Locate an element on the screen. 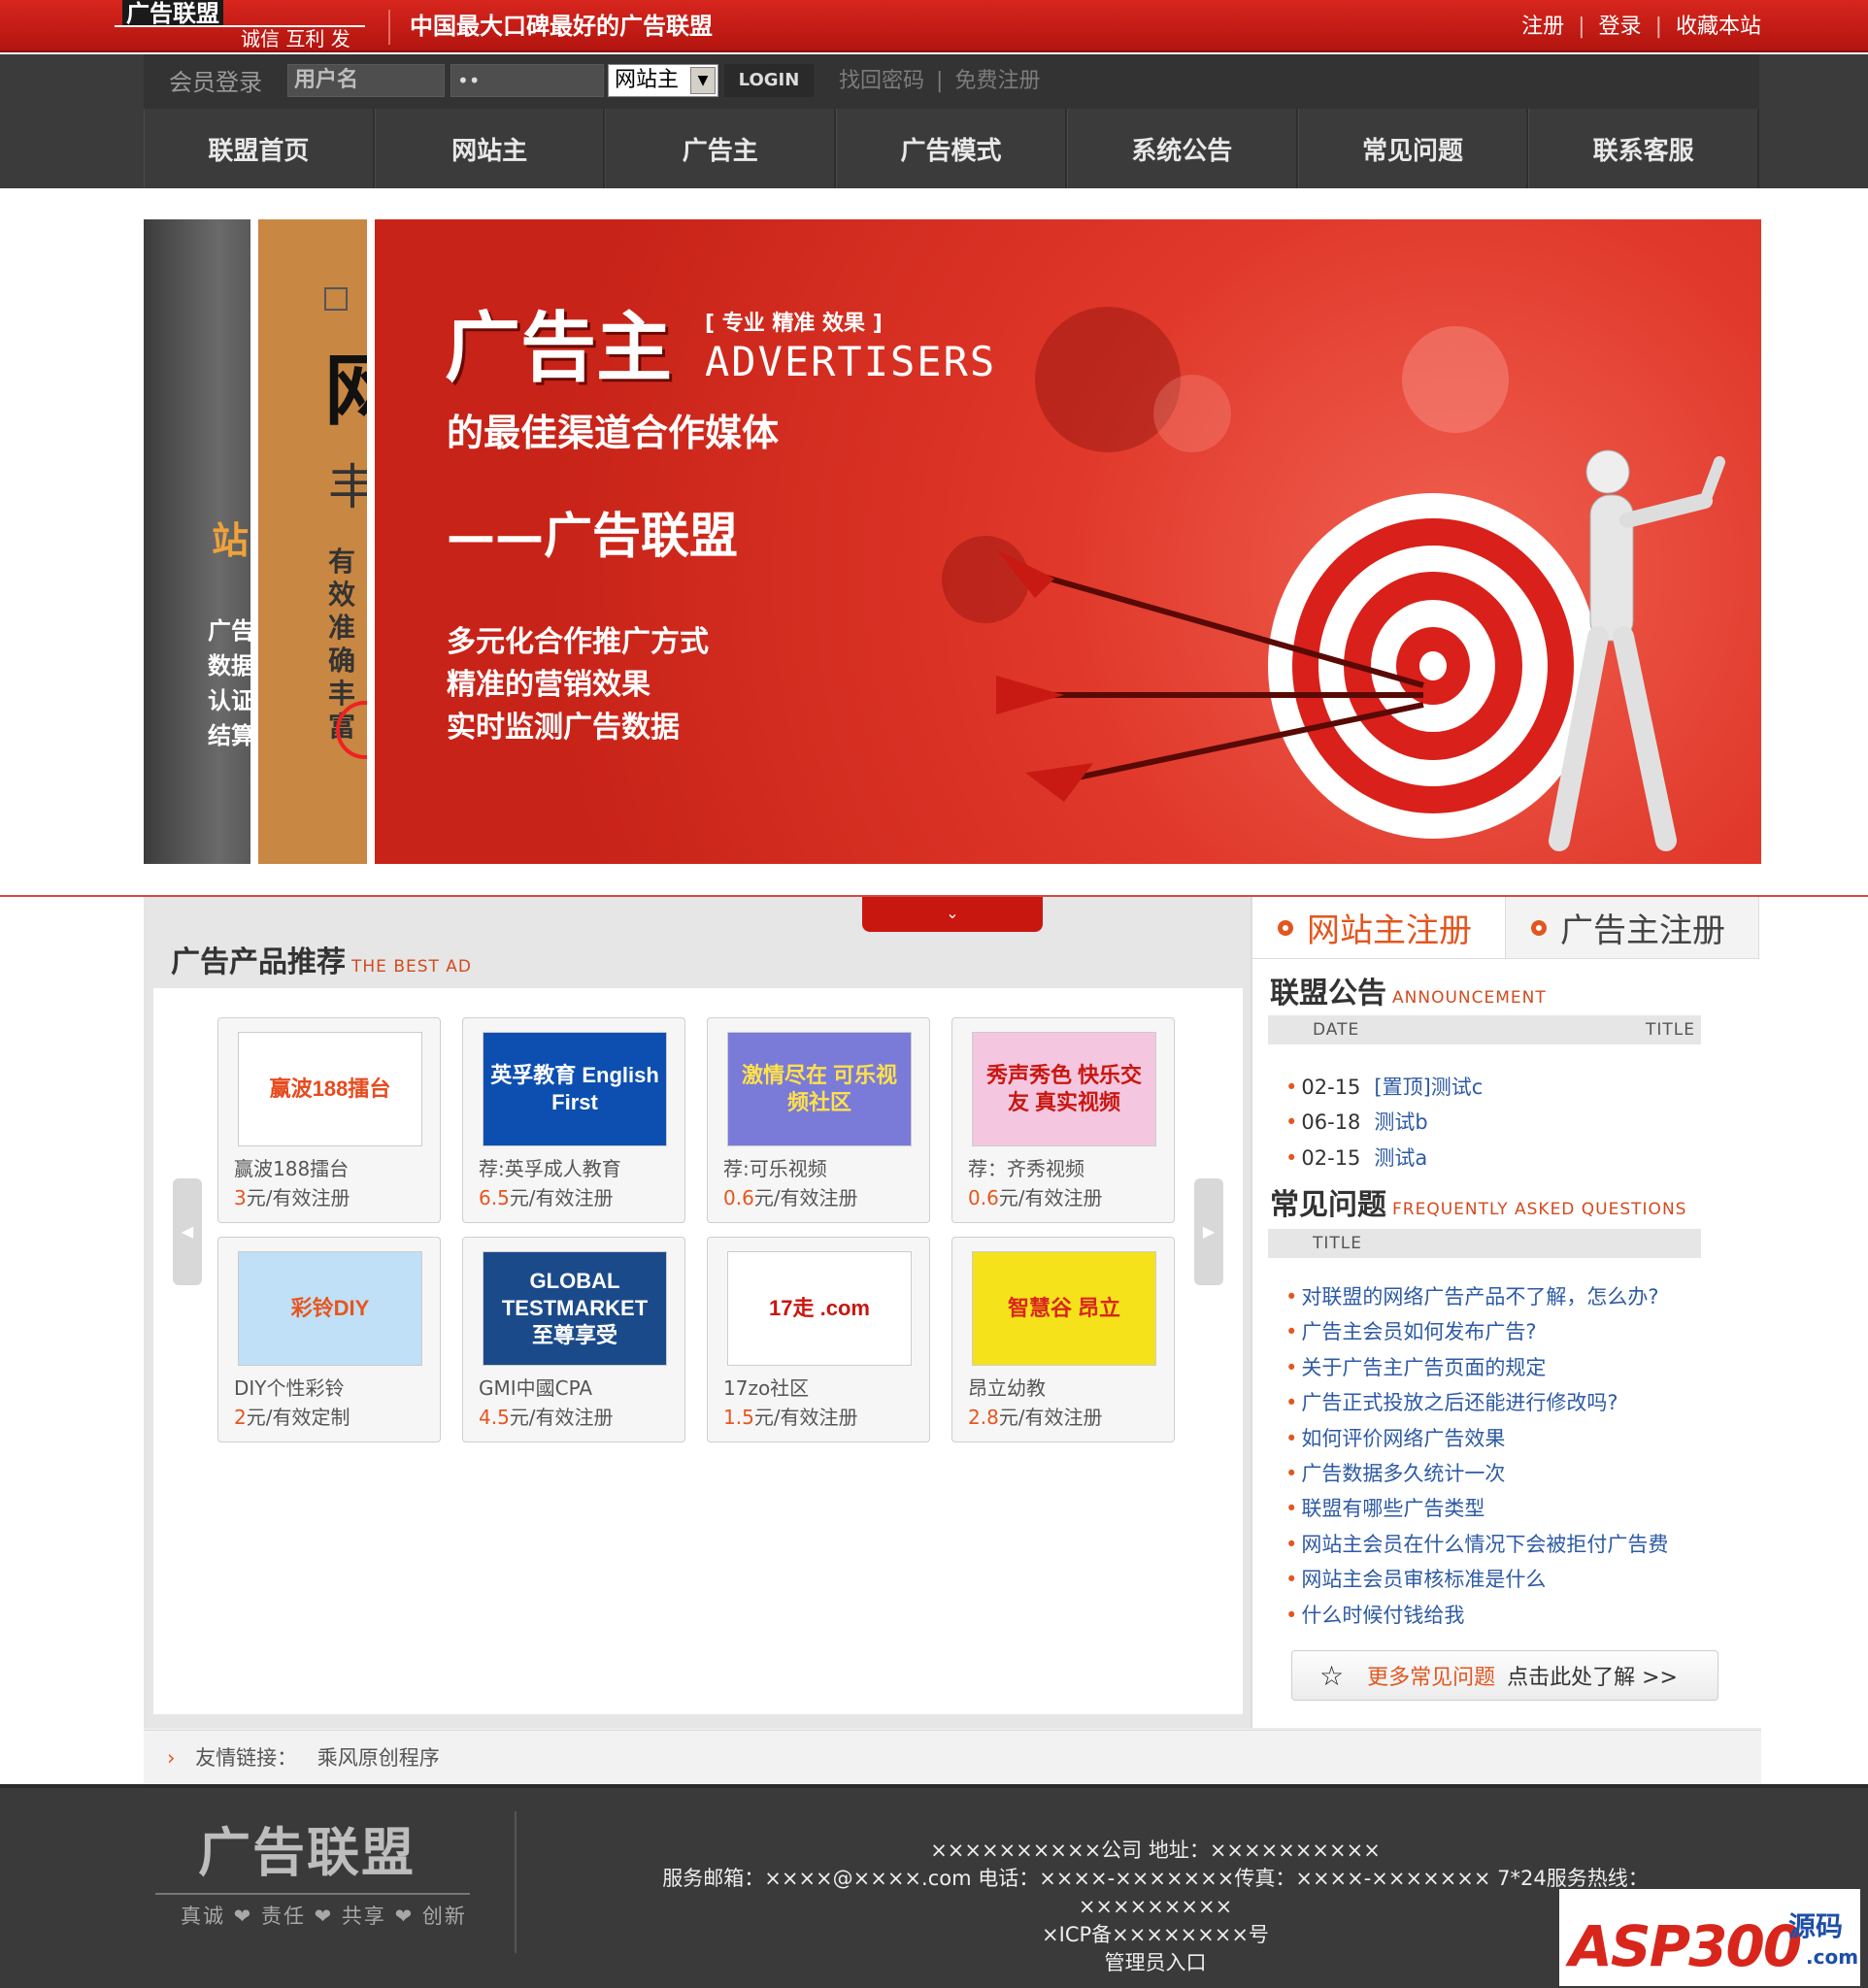  nav-item-contact: 联系客服 is located at coordinates (1644, 148).